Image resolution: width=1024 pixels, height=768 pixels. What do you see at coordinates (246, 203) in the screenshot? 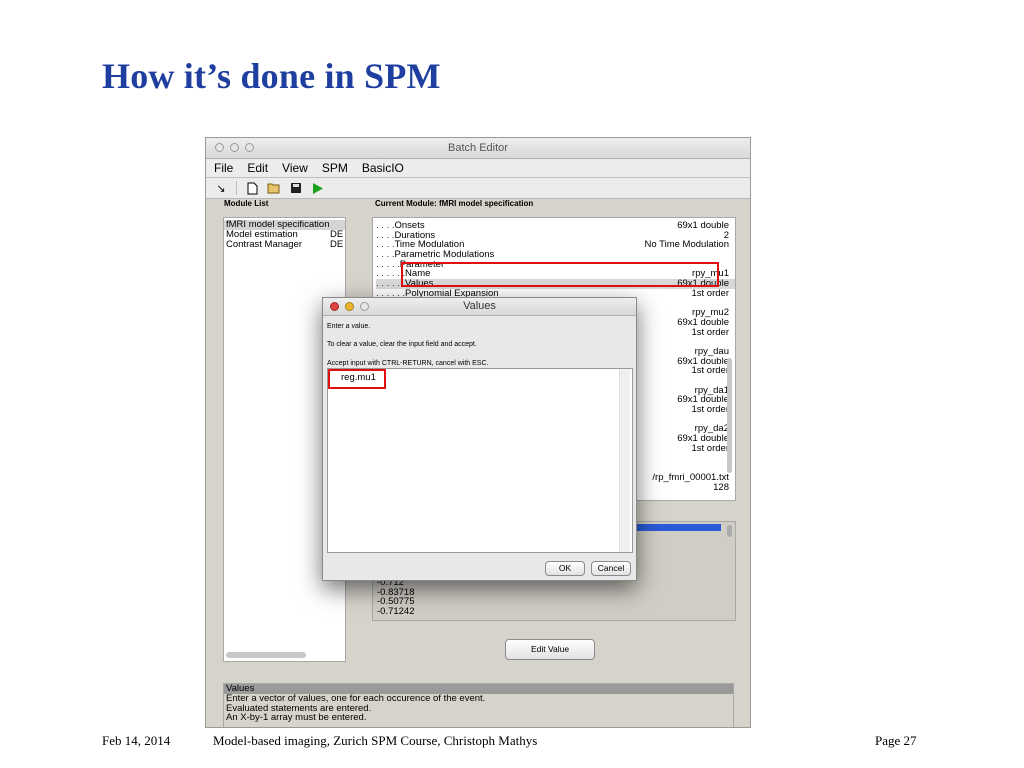
I see `module-list-label: Module List` at bounding box center [246, 203].